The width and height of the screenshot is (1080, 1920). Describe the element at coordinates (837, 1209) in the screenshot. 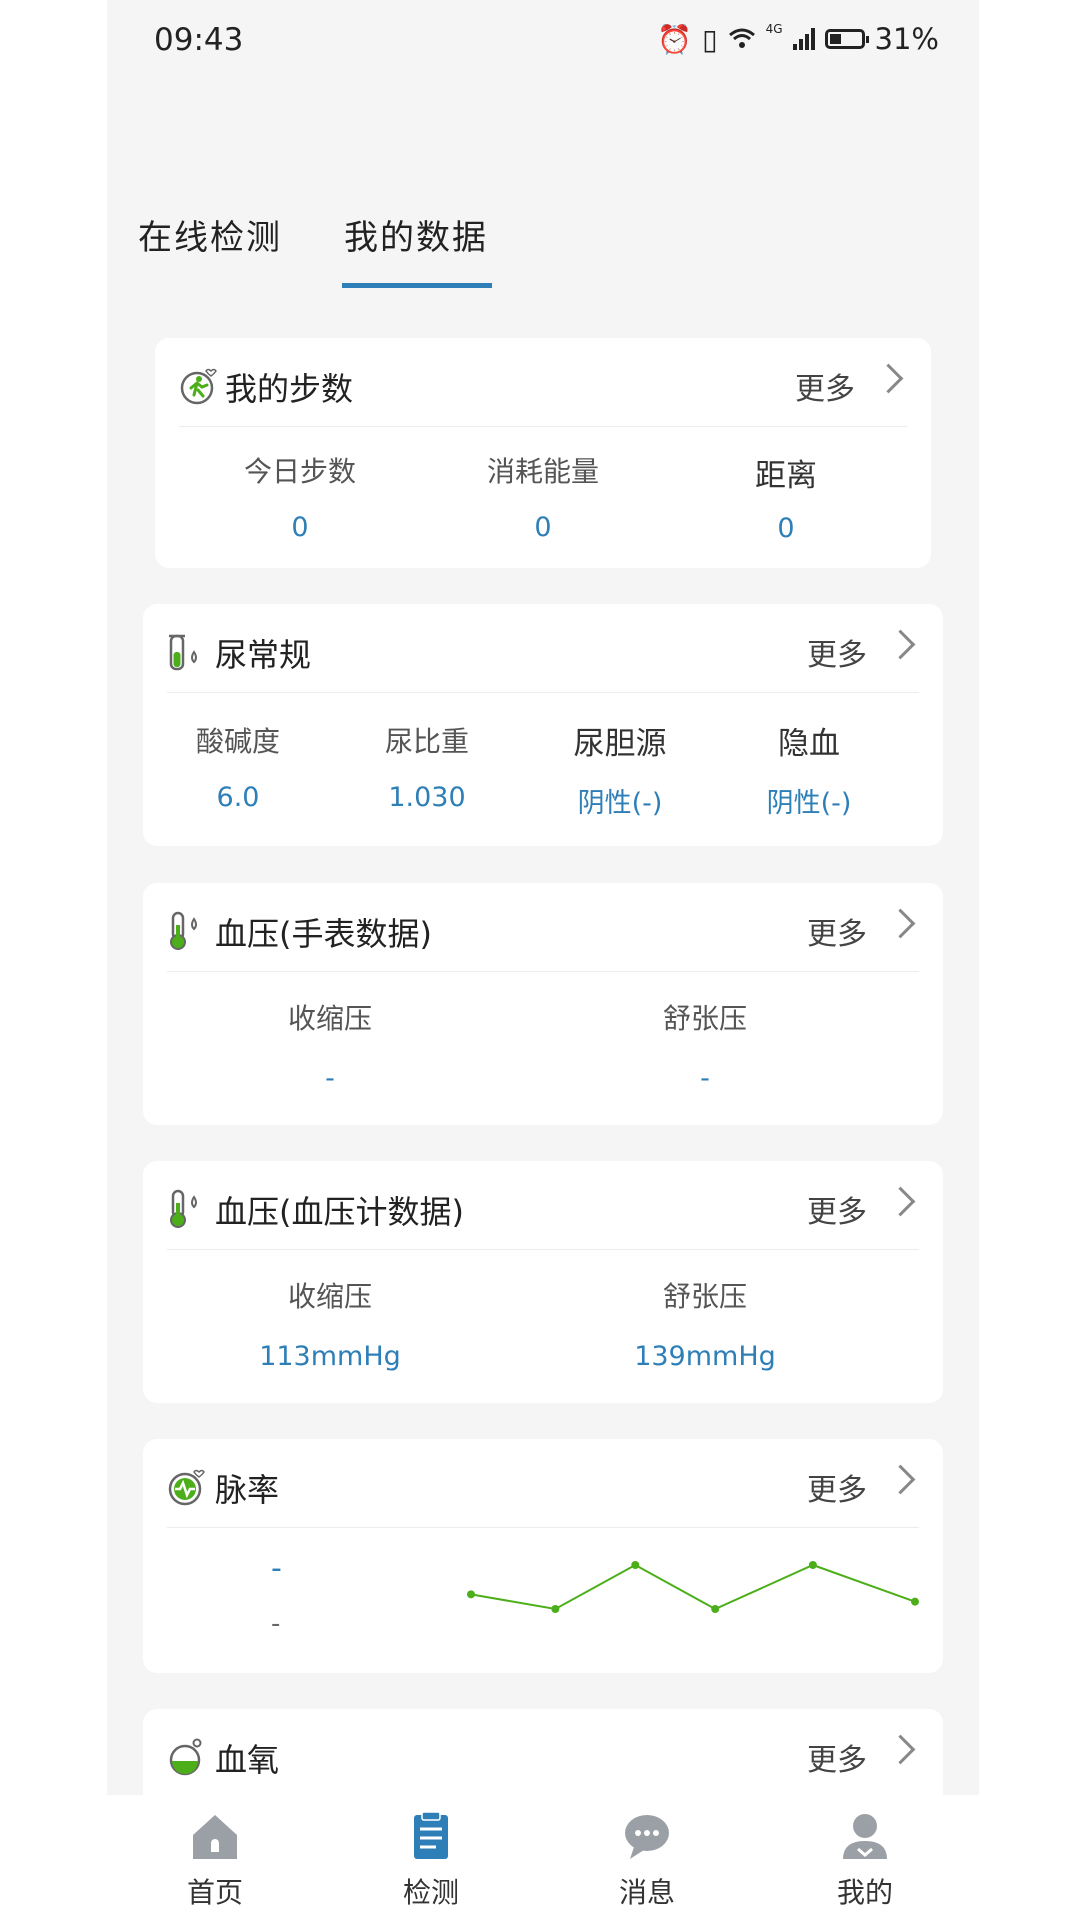

I see `bp-meter-more-link: 更多` at that location.